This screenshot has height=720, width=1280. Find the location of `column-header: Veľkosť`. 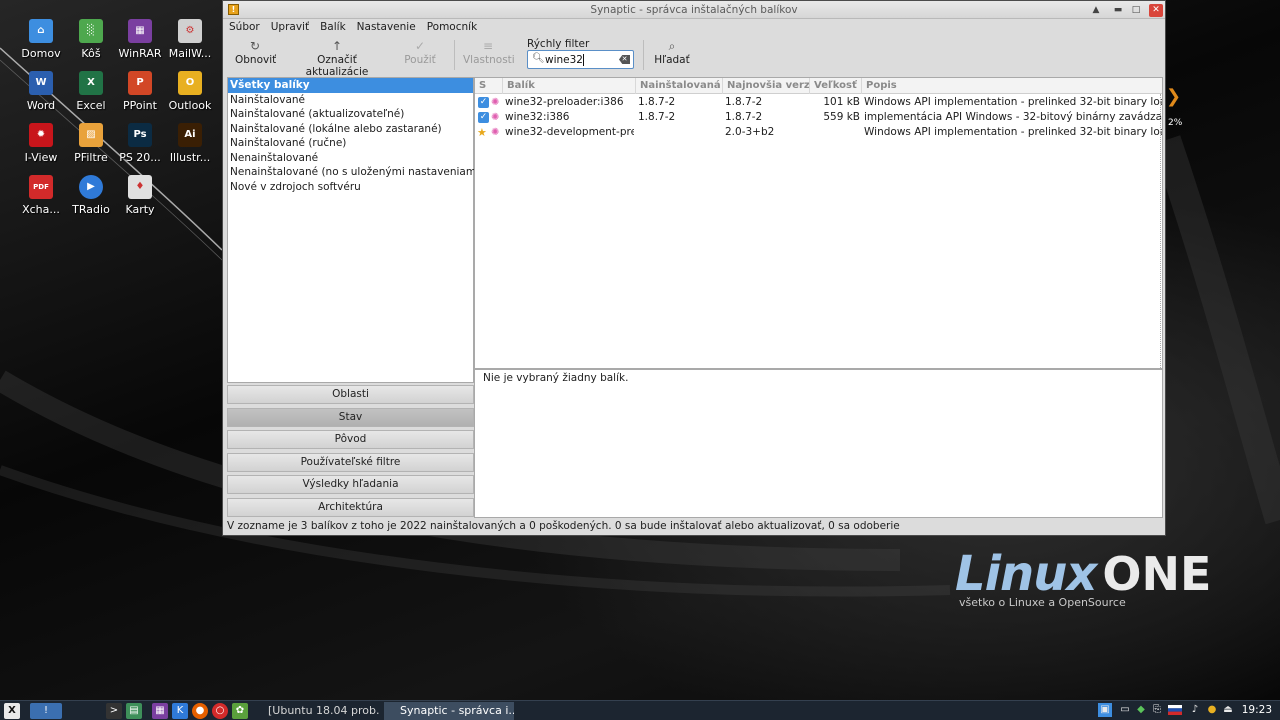

column-header: Veľkosť is located at coordinates (836, 86).